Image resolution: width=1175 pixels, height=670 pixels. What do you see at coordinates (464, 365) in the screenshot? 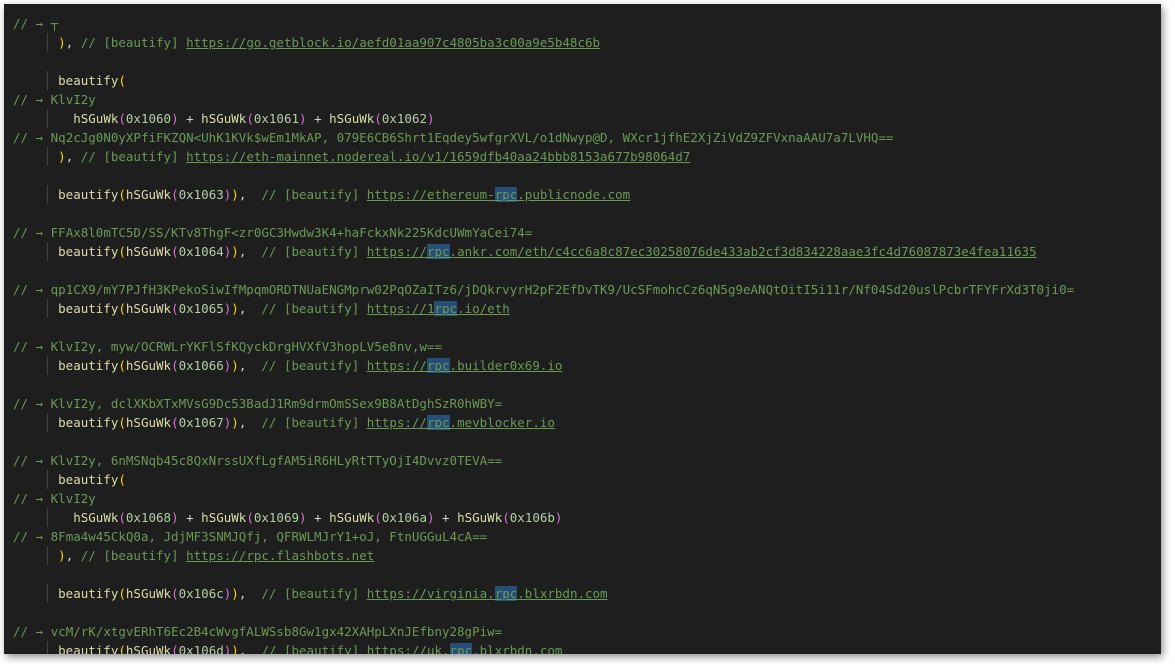
I see `url-link: https://rpc.builder0x69.io` at bounding box center [464, 365].